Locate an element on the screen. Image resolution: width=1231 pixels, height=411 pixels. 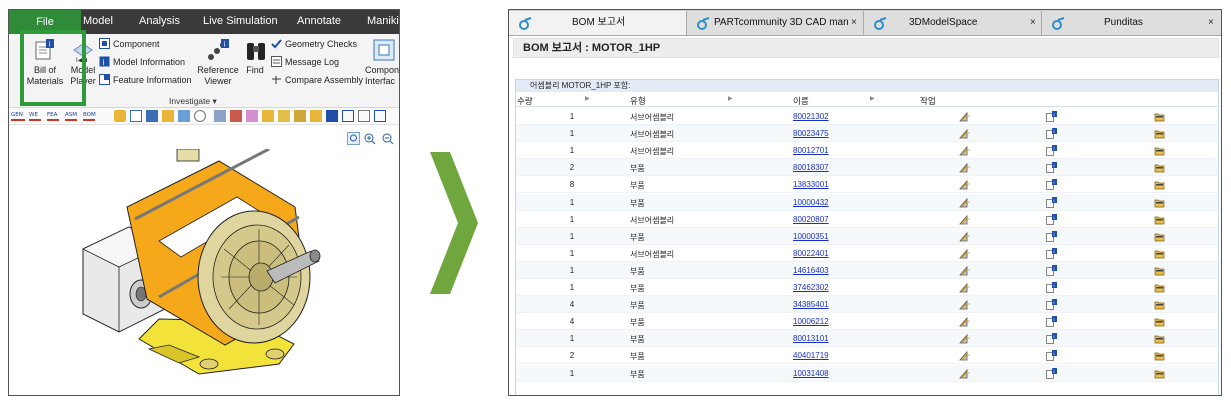
part-number-link: 80021302 is located at coordinates (811, 116).